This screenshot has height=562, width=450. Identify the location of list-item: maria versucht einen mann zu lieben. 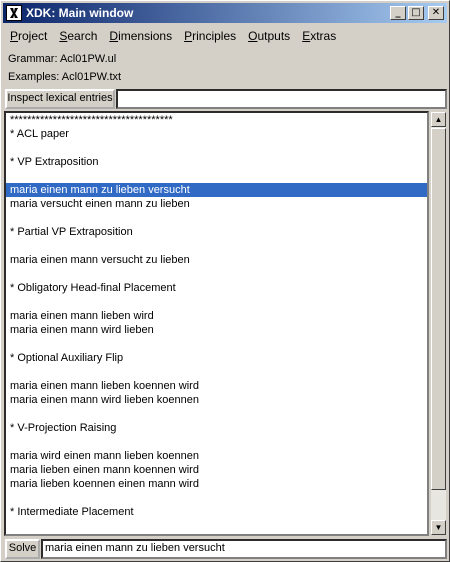
(216, 204).